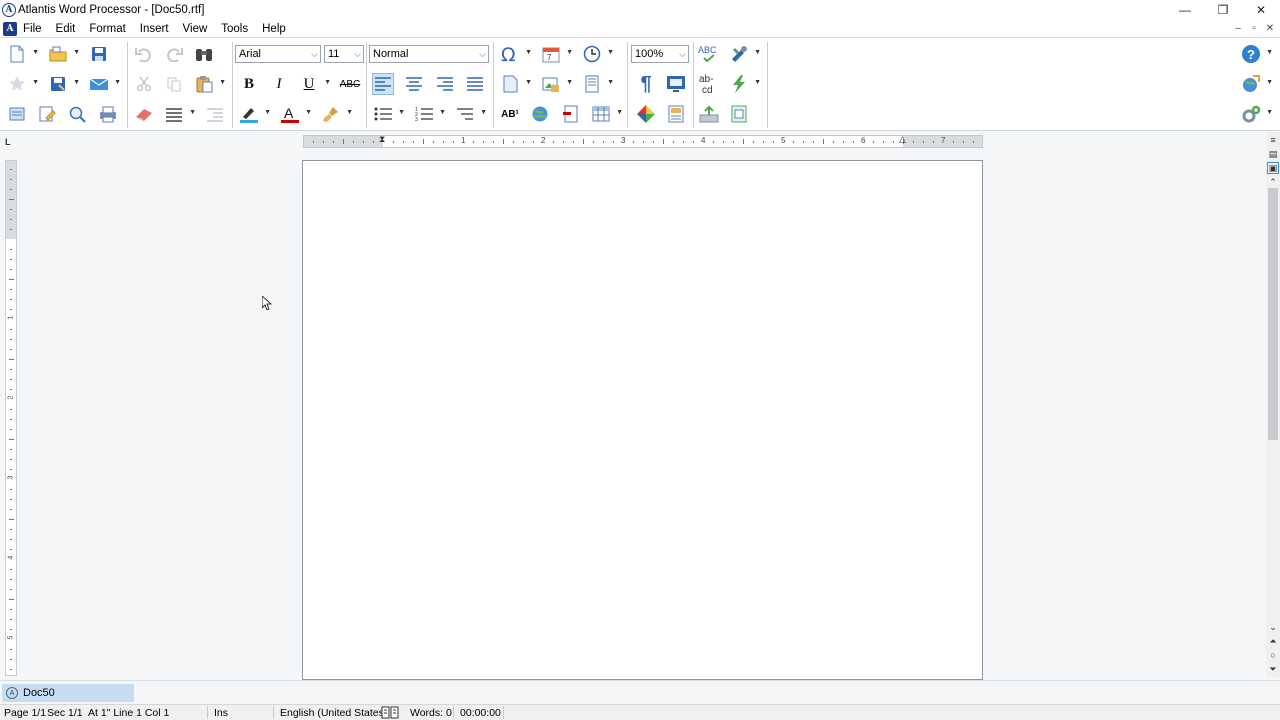  I want to click on undo-button, so click(144, 54).